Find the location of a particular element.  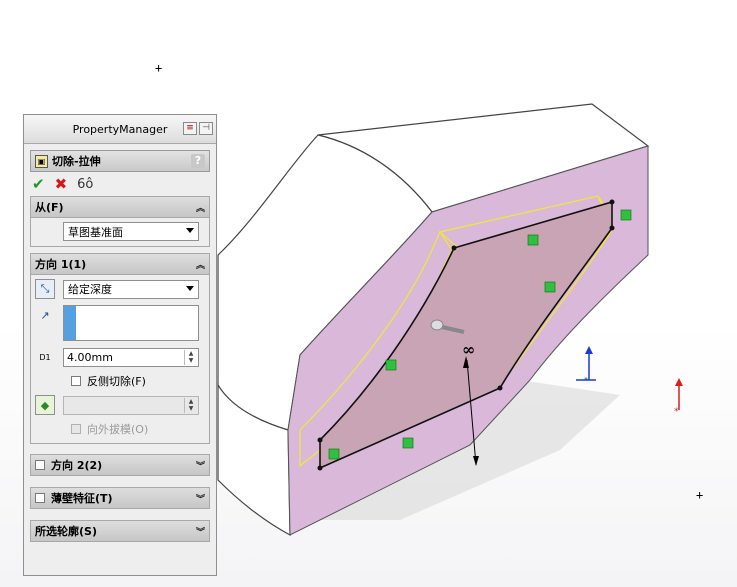

cancel-button: ✖ is located at coordinates (61, 184).